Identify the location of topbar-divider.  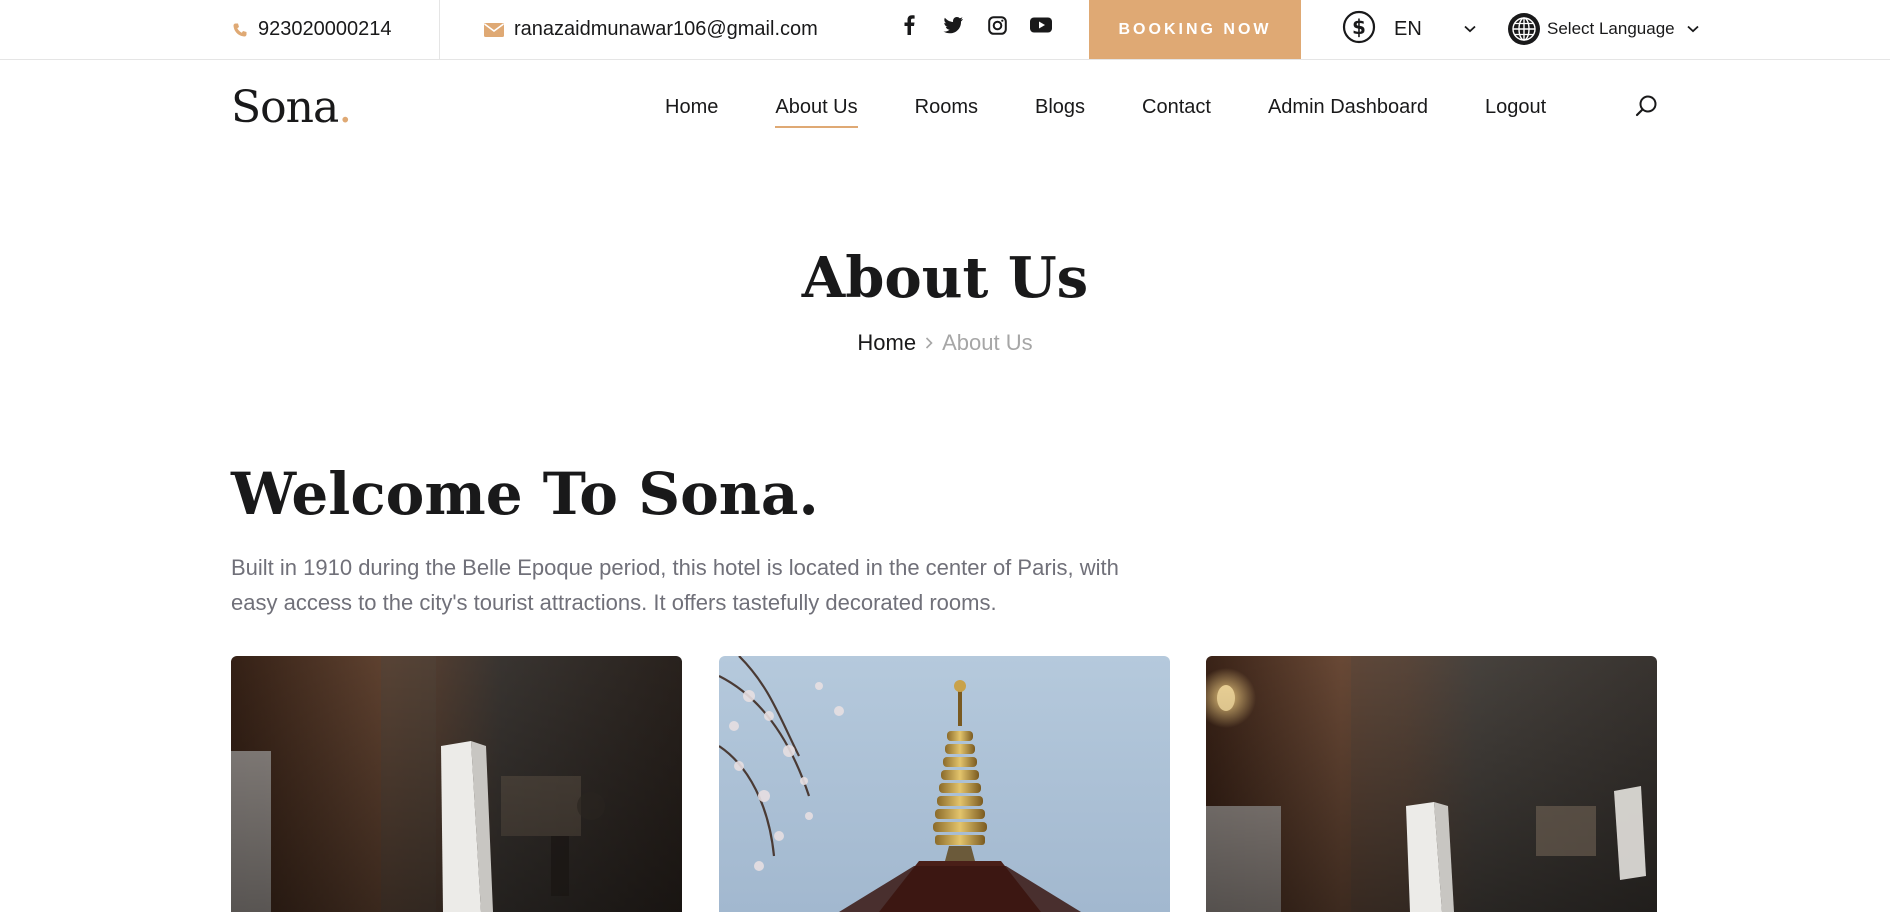
(439, 29).